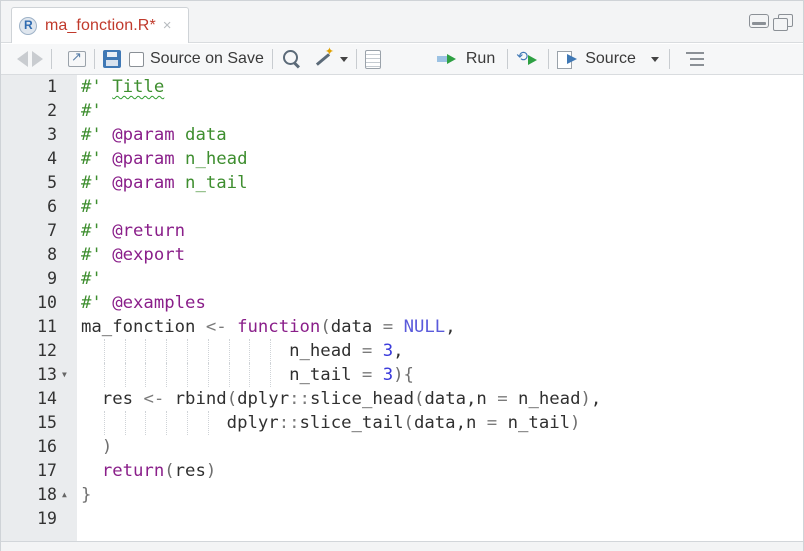 Image resolution: width=804 pixels, height=551 pixels. I want to click on run-button: Run, so click(466, 59).